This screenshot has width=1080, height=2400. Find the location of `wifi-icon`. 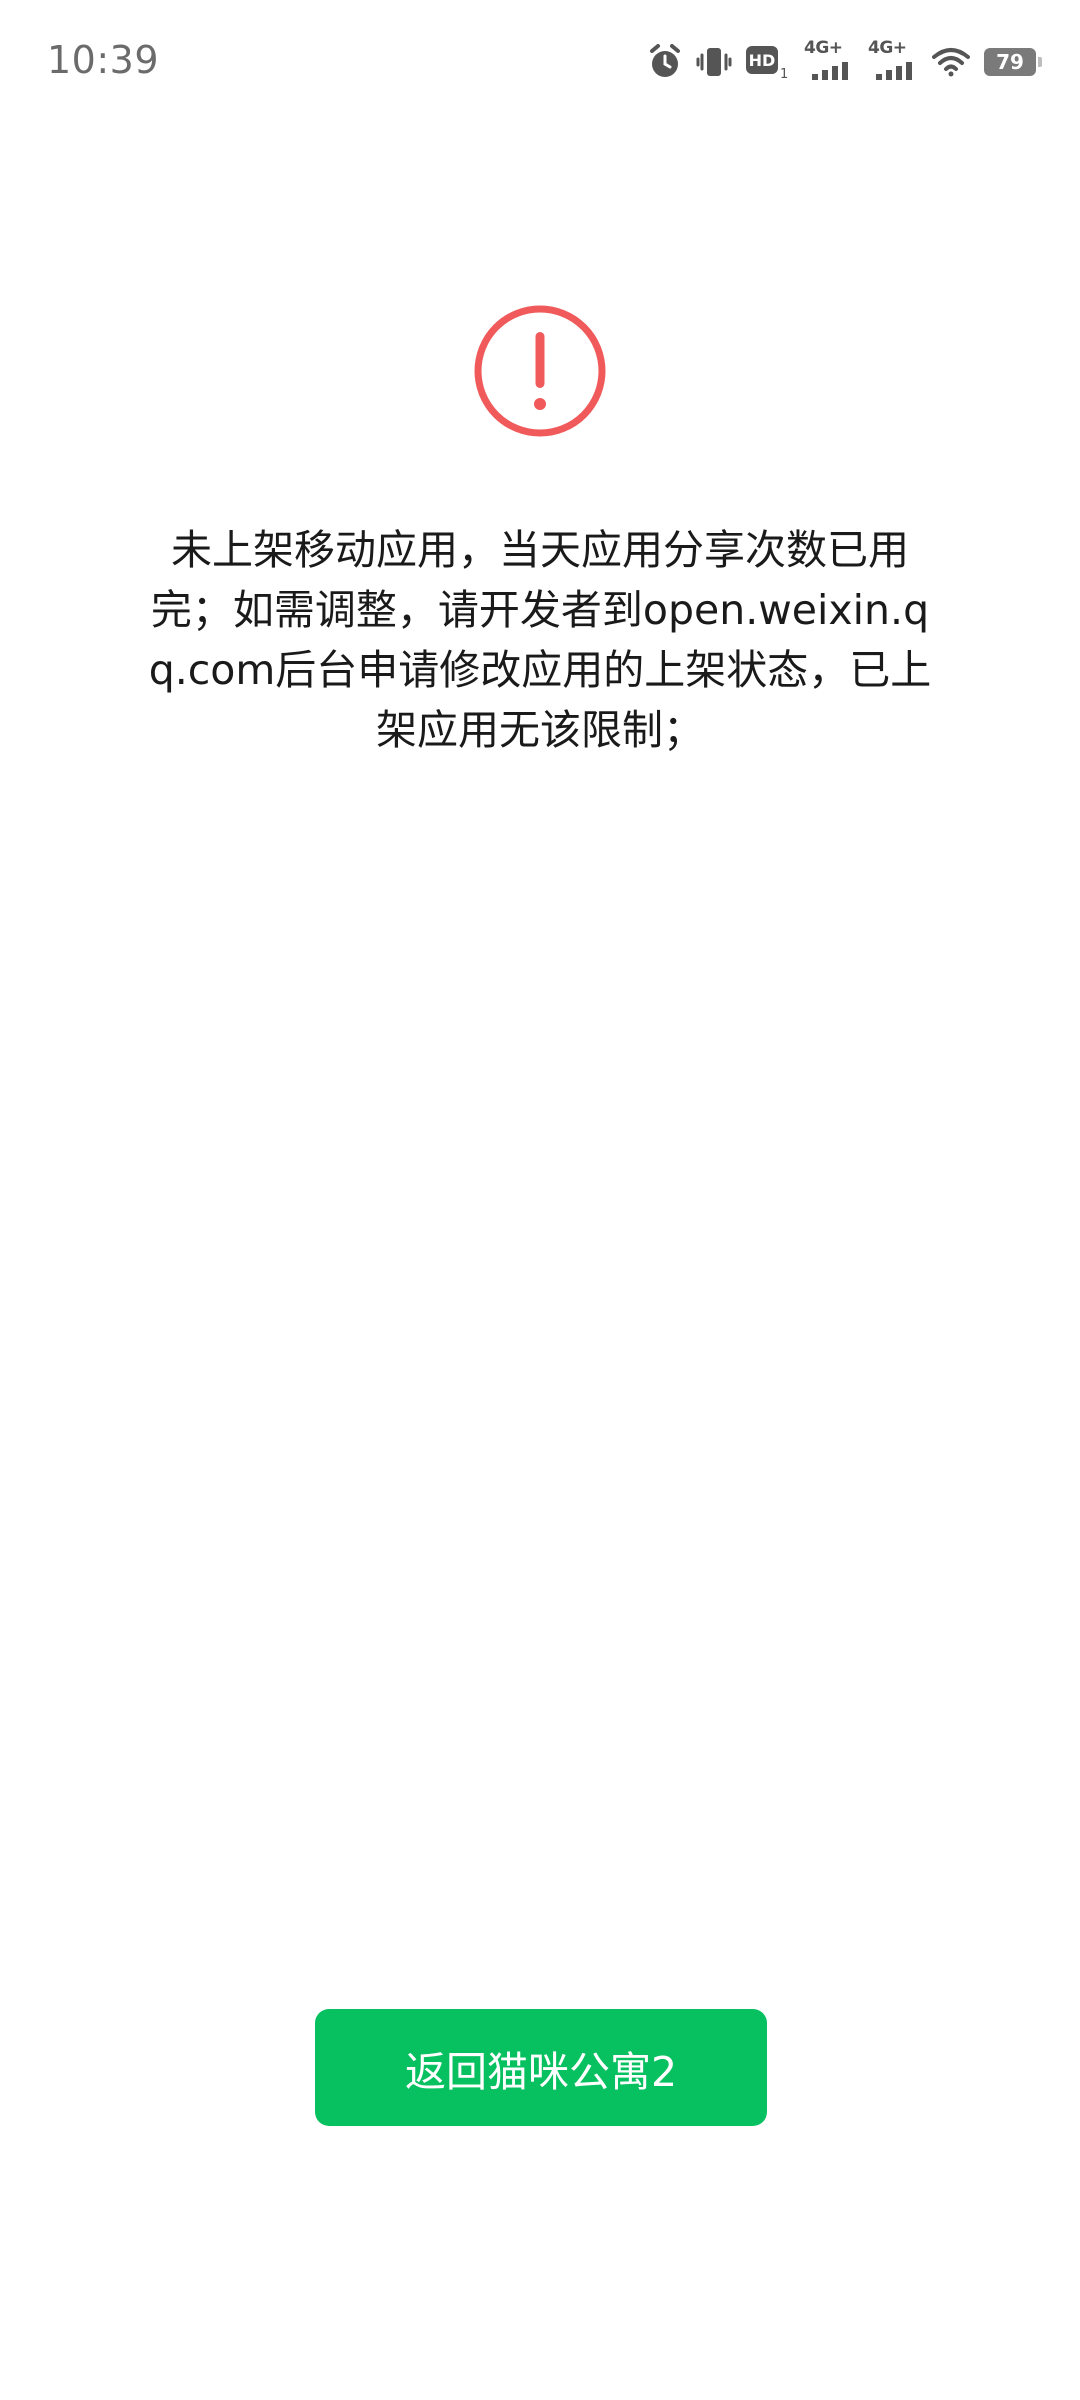

wifi-icon is located at coordinates (951, 62).